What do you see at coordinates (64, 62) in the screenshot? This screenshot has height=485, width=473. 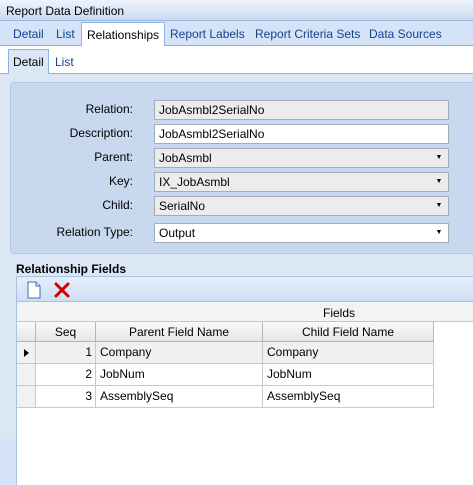 I see `subtab-list: List` at bounding box center [64, 62].